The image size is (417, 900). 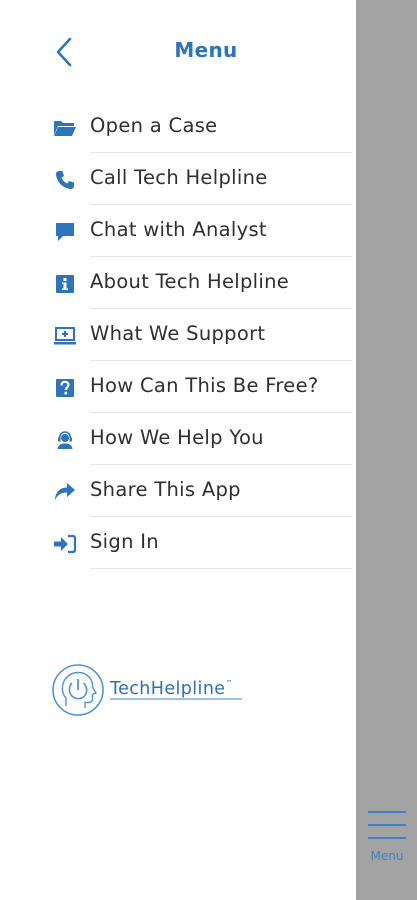 I want to click on menu-item-share: Share This App, so click(x=178, y=491).